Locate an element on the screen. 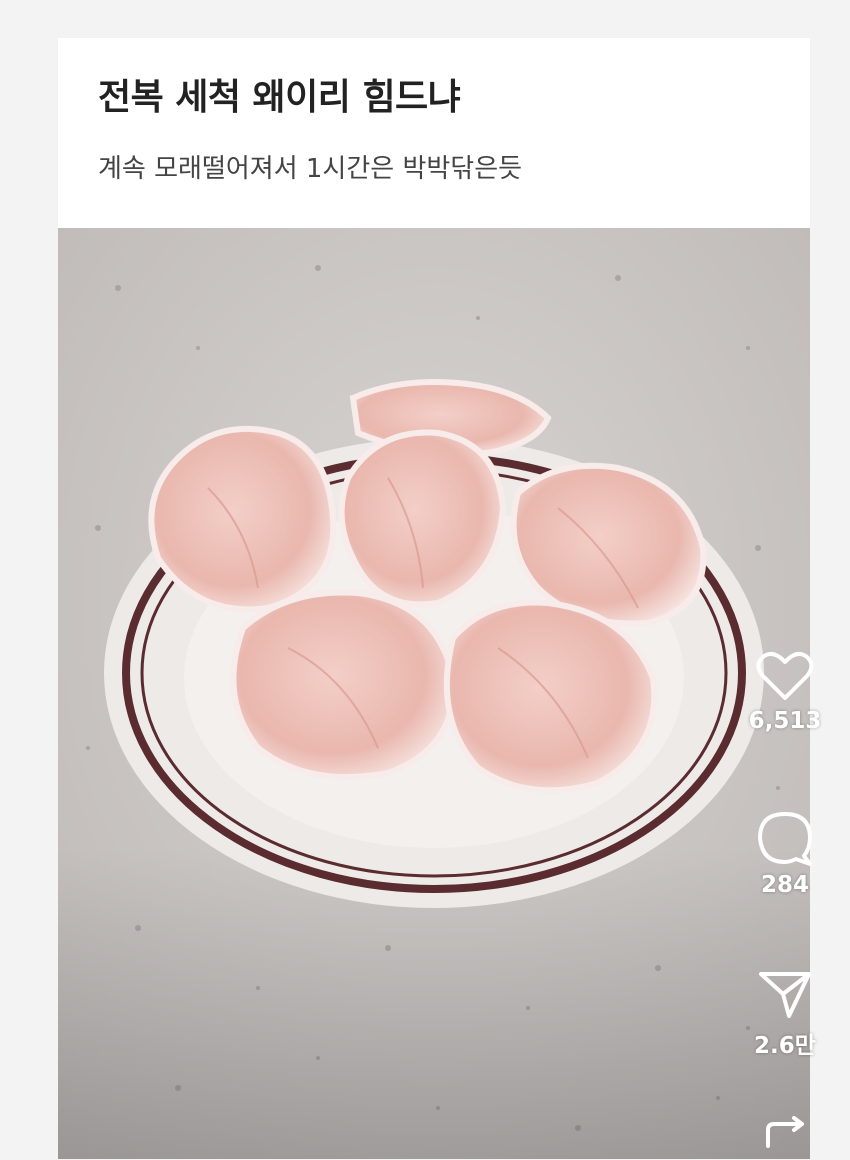 Image resolution: width=850 pixels, height=1160 pixels. repost-action is located at coordinates (785, 1138).